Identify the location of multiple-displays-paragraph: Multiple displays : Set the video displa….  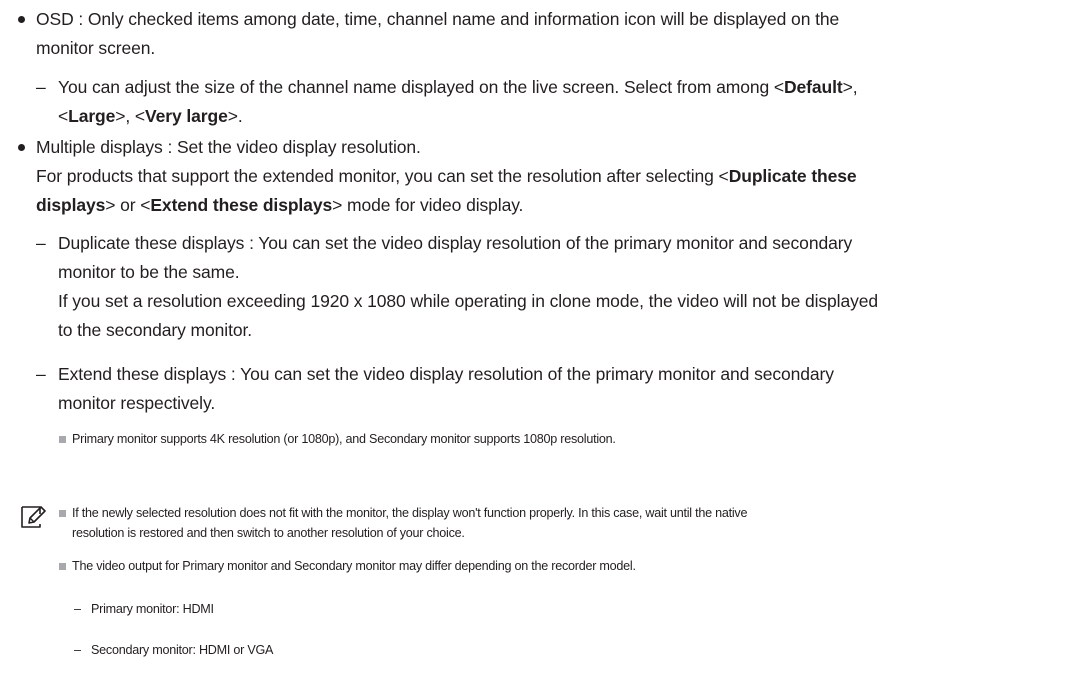
(553, 176).